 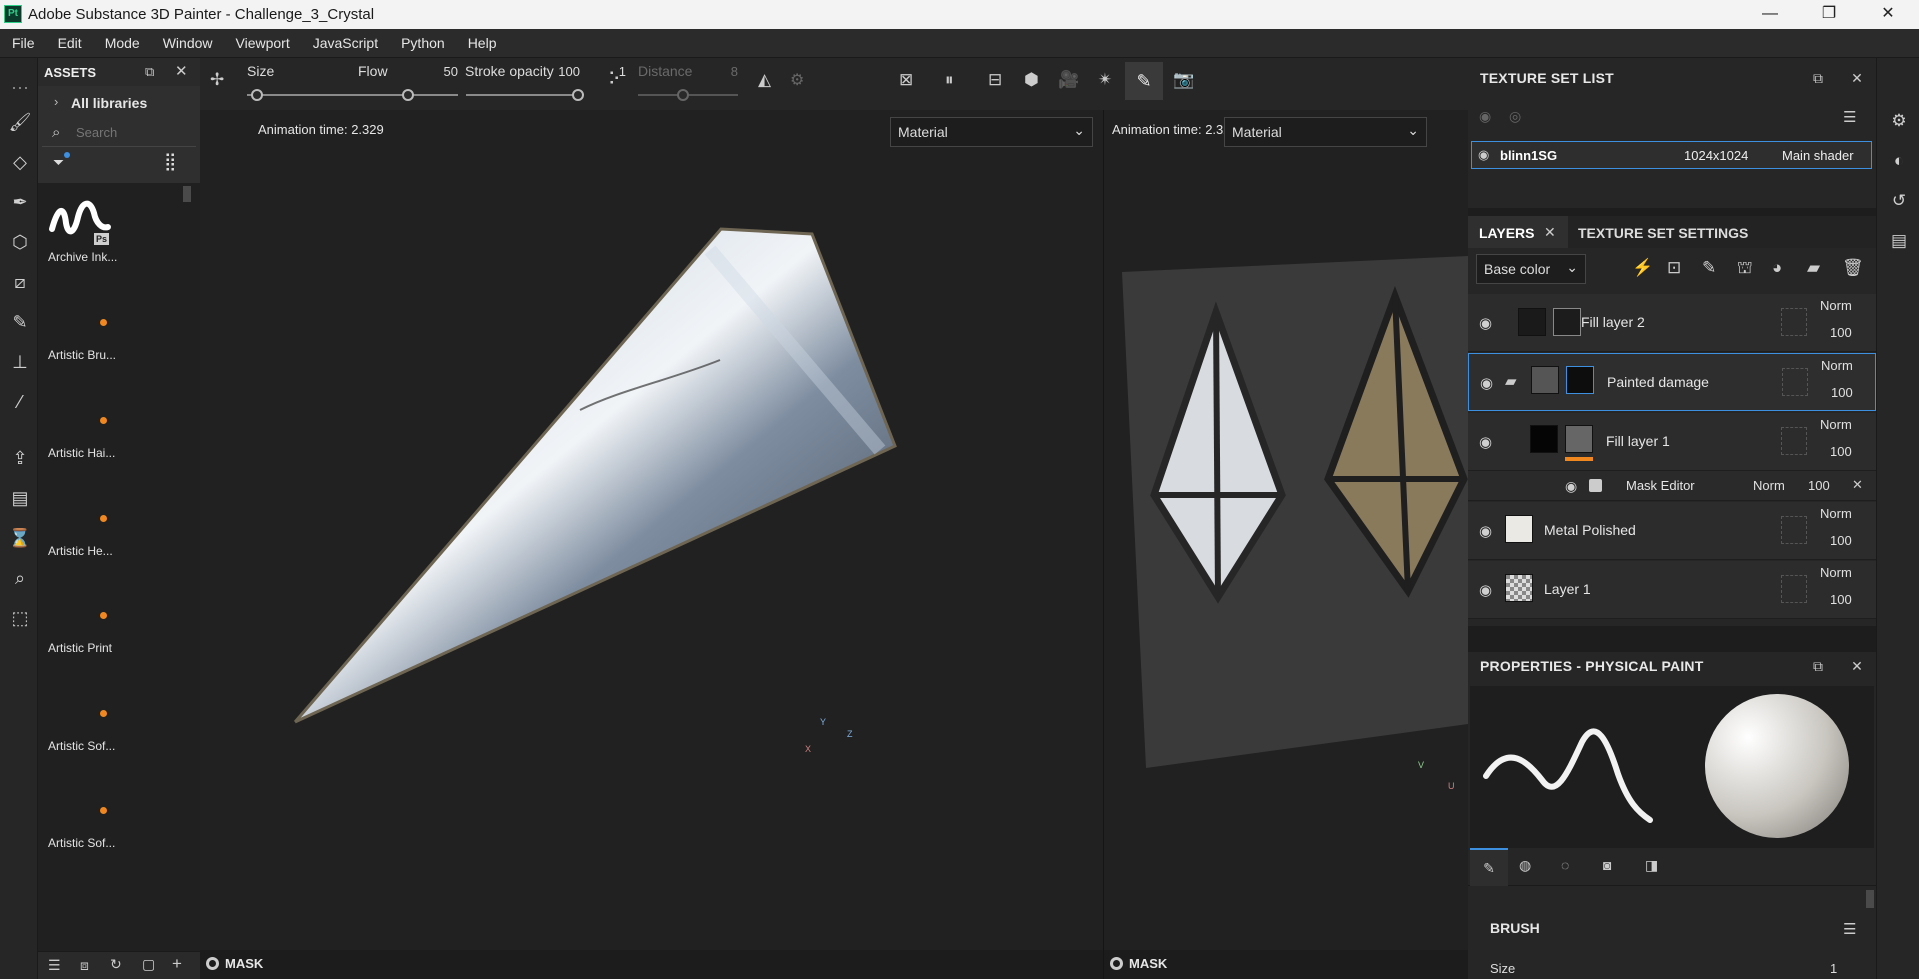 What do you see at coordinates (20, 538) in the screenshot?
I see `hourglass-icon: ⌛` at bounding box center [20, 538].